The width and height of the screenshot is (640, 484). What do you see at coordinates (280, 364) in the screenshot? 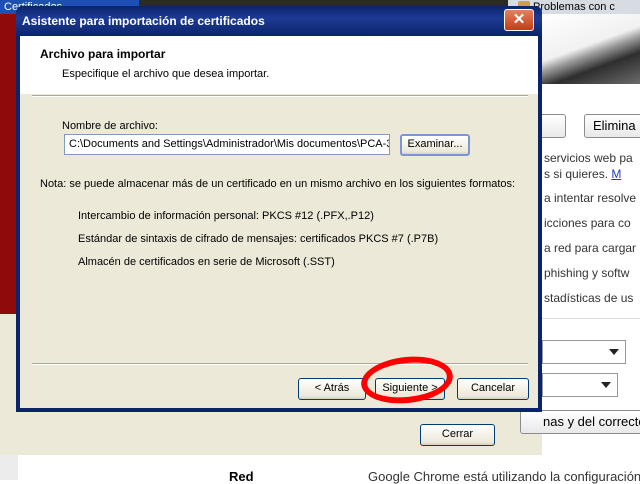
I see `footer-divider` at bounding box center [280, 364].